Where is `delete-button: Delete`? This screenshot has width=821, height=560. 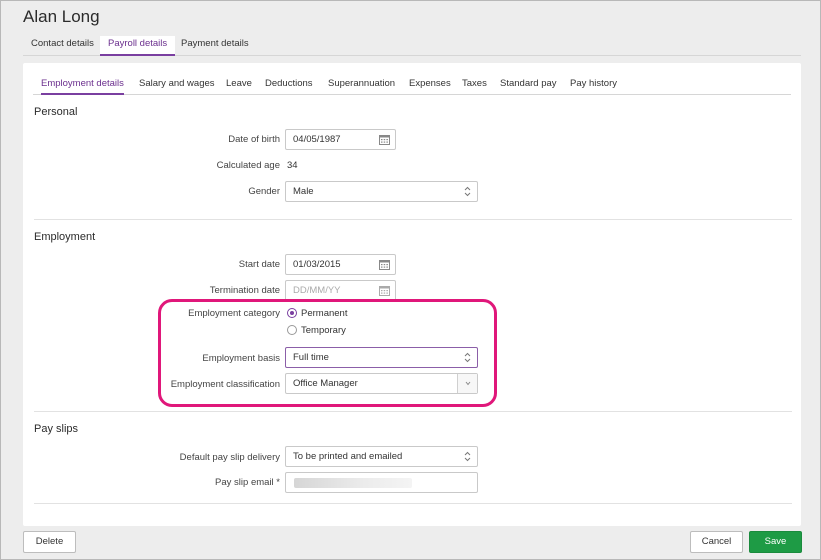
delete-button: Delete is located at coordinates (49, 542).